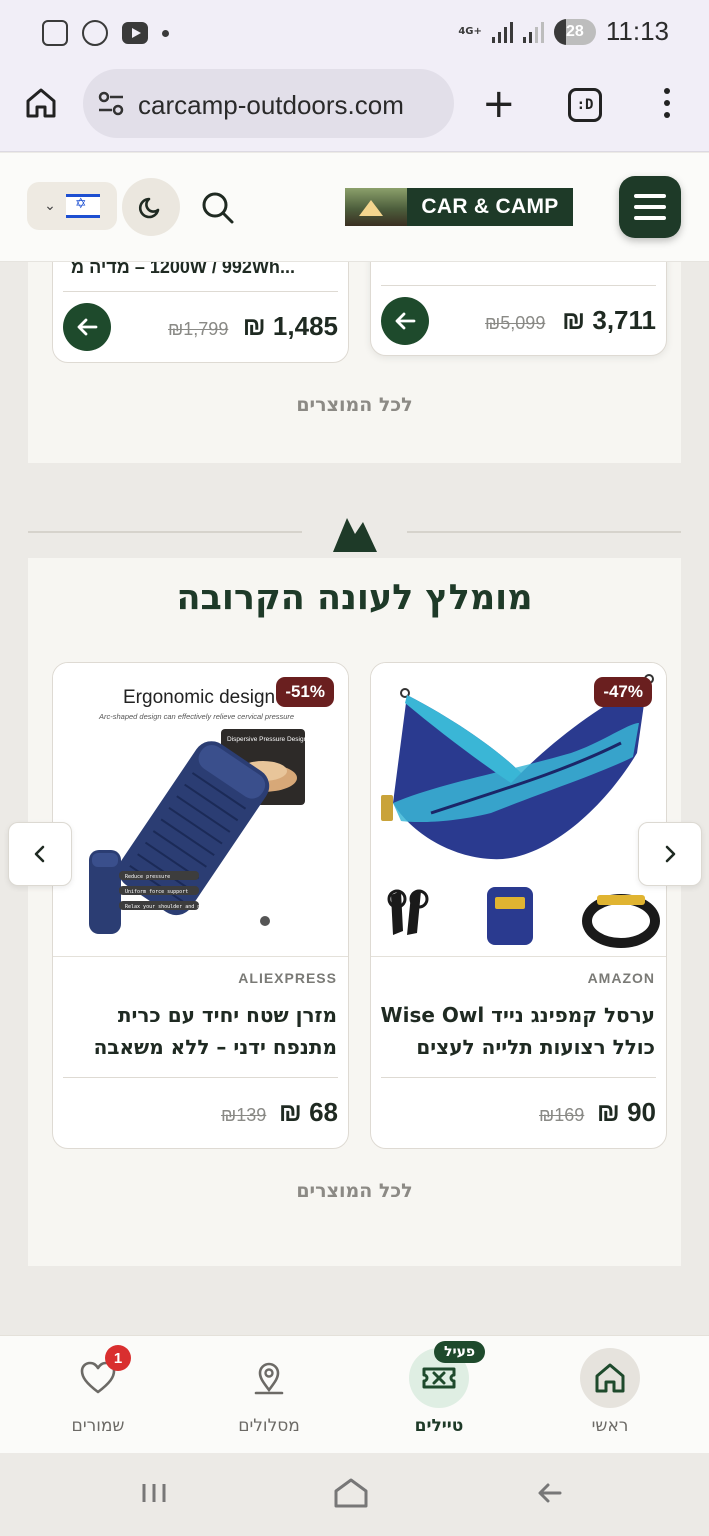 Image resolution: width=709 pixels, height=1536 pixels. Describe the element at coordinates (118, 1358) in the screenshot. I see `saved-count-badge: 1` at that location.